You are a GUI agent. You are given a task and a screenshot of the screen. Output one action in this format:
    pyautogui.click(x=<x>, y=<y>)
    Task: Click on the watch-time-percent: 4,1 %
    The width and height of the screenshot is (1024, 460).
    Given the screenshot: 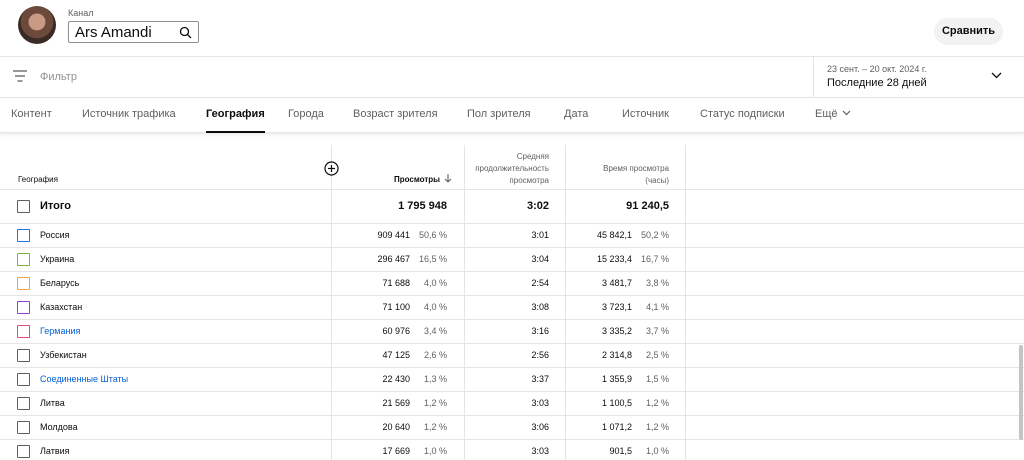 What is the action you would take?
    pyautogui.click(x=657, y=307)
    